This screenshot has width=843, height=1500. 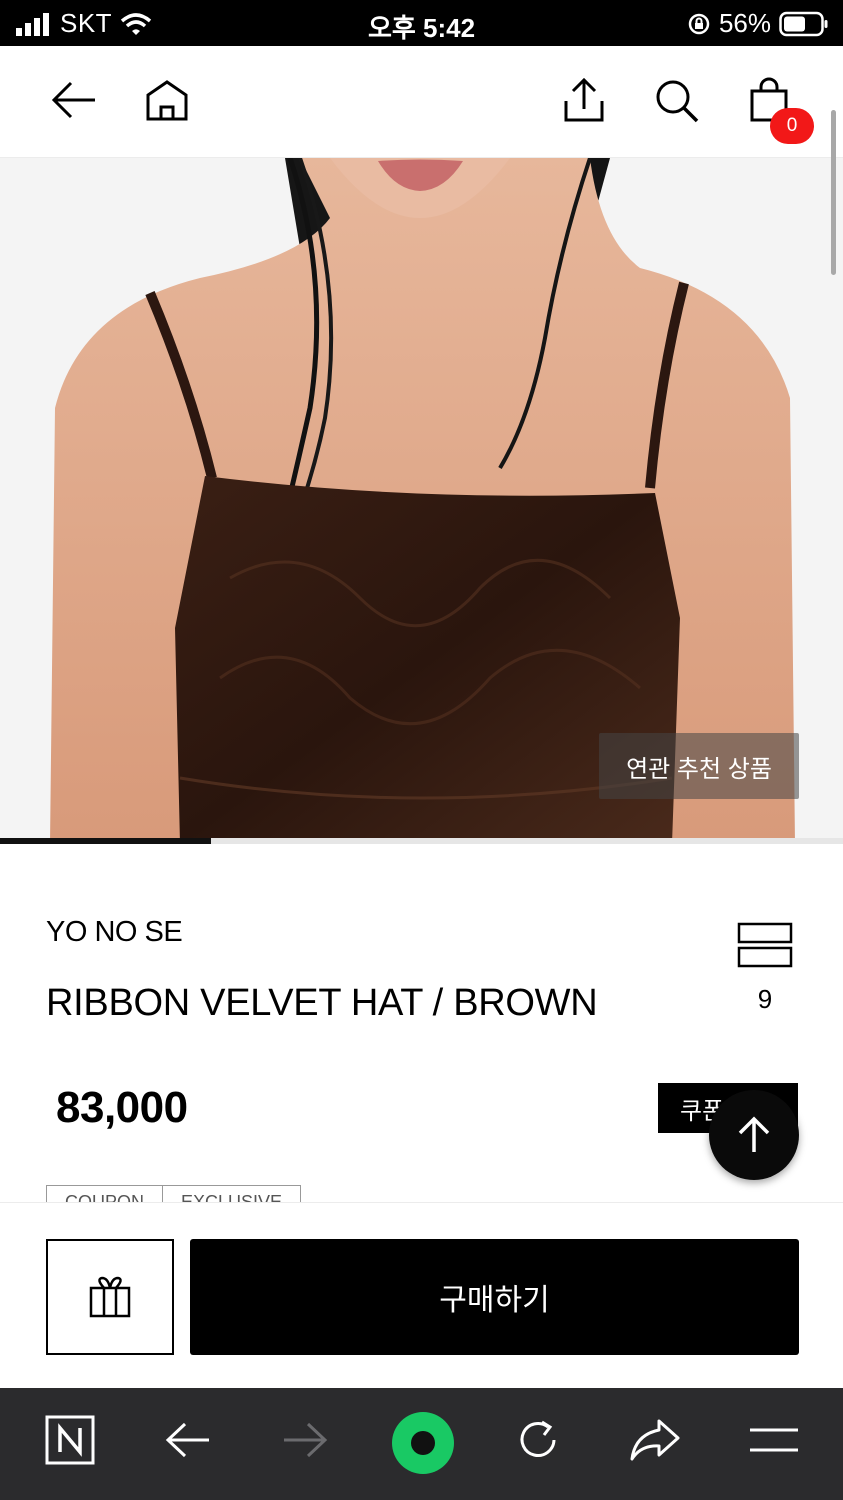 I want to click on browser-menu-icon, so click(x=774, y=1440).